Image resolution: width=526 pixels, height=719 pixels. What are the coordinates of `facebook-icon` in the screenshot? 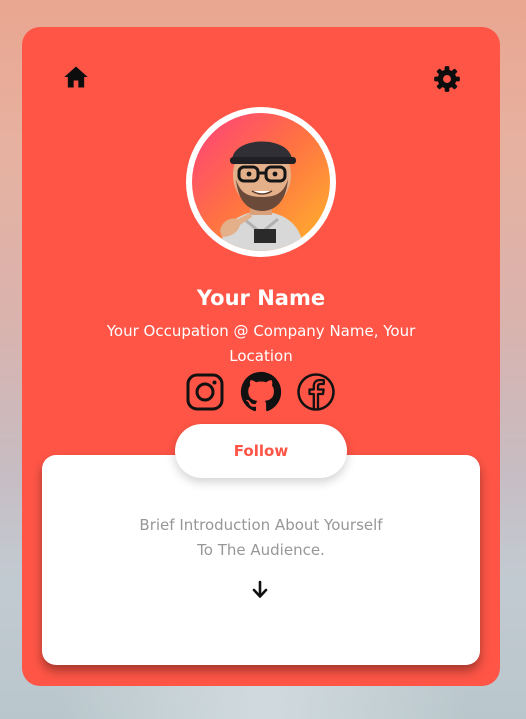 It's located at (316, 392).